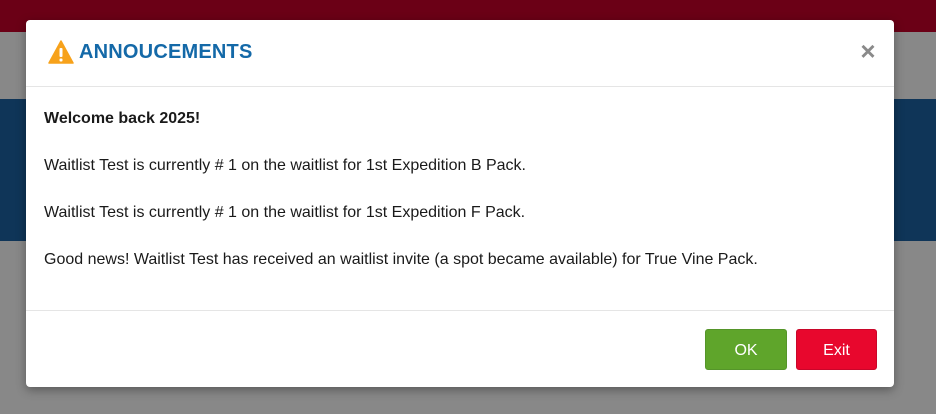 This screenshot has width=936, height=414. What do you see at coordinates (61, 52) in the screenshot?
I see `warning-icon` at bounding box center [61, 52].